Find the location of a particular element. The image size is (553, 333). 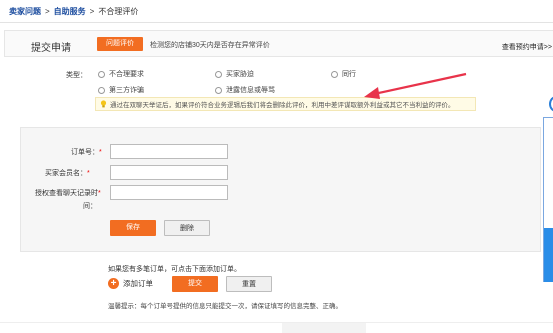

add-order-link: + 添加订单 is located at coordinates (130, 283).